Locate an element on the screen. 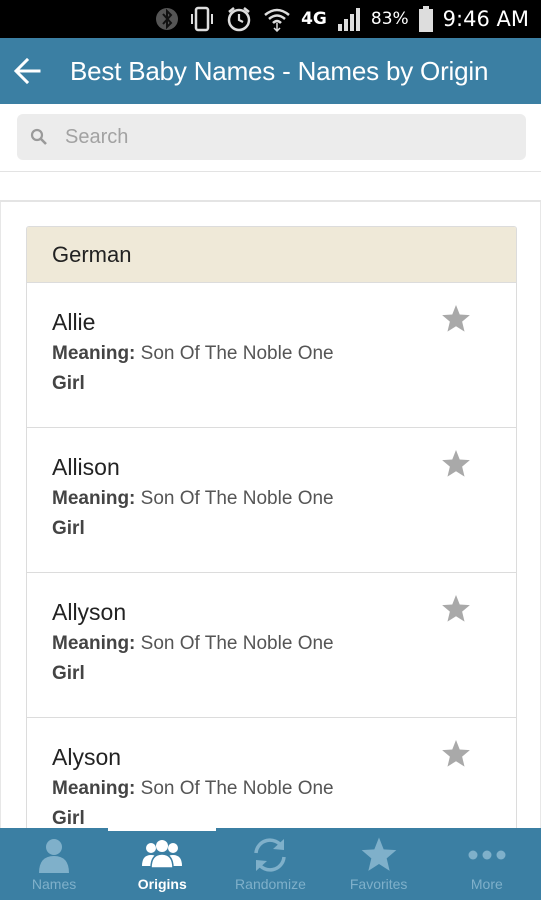 Image resolution: width=541 pixels, height=900 pixels. battery-percent: 83% is located at coordinates (389, 19).